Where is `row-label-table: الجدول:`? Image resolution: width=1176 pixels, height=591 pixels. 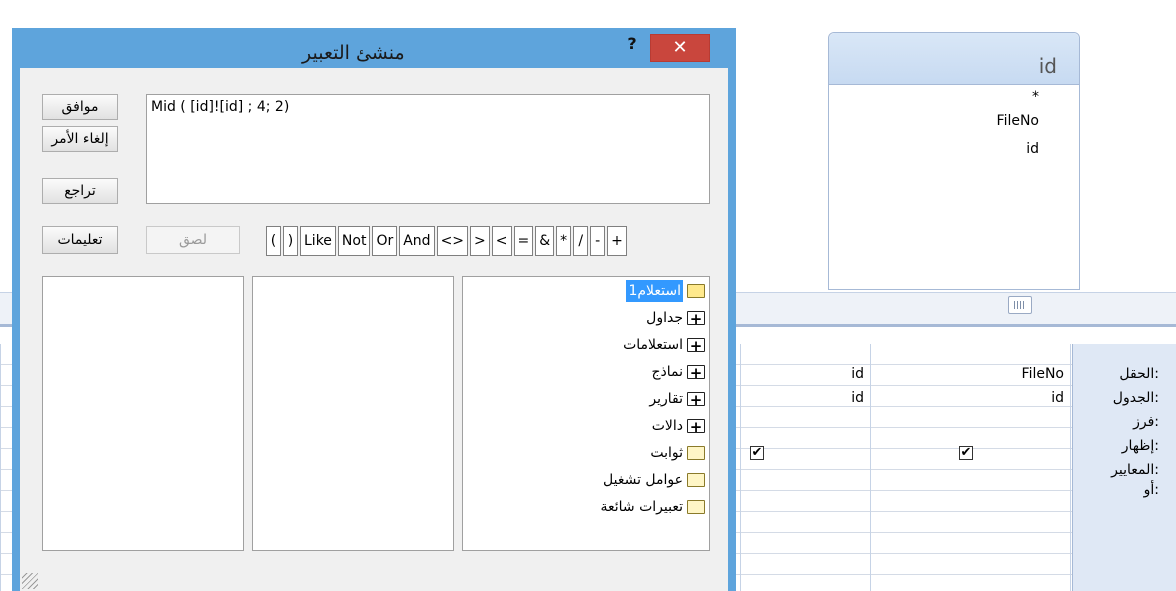 row-label-table: الجدول: is located at coordinates (1135, 398).